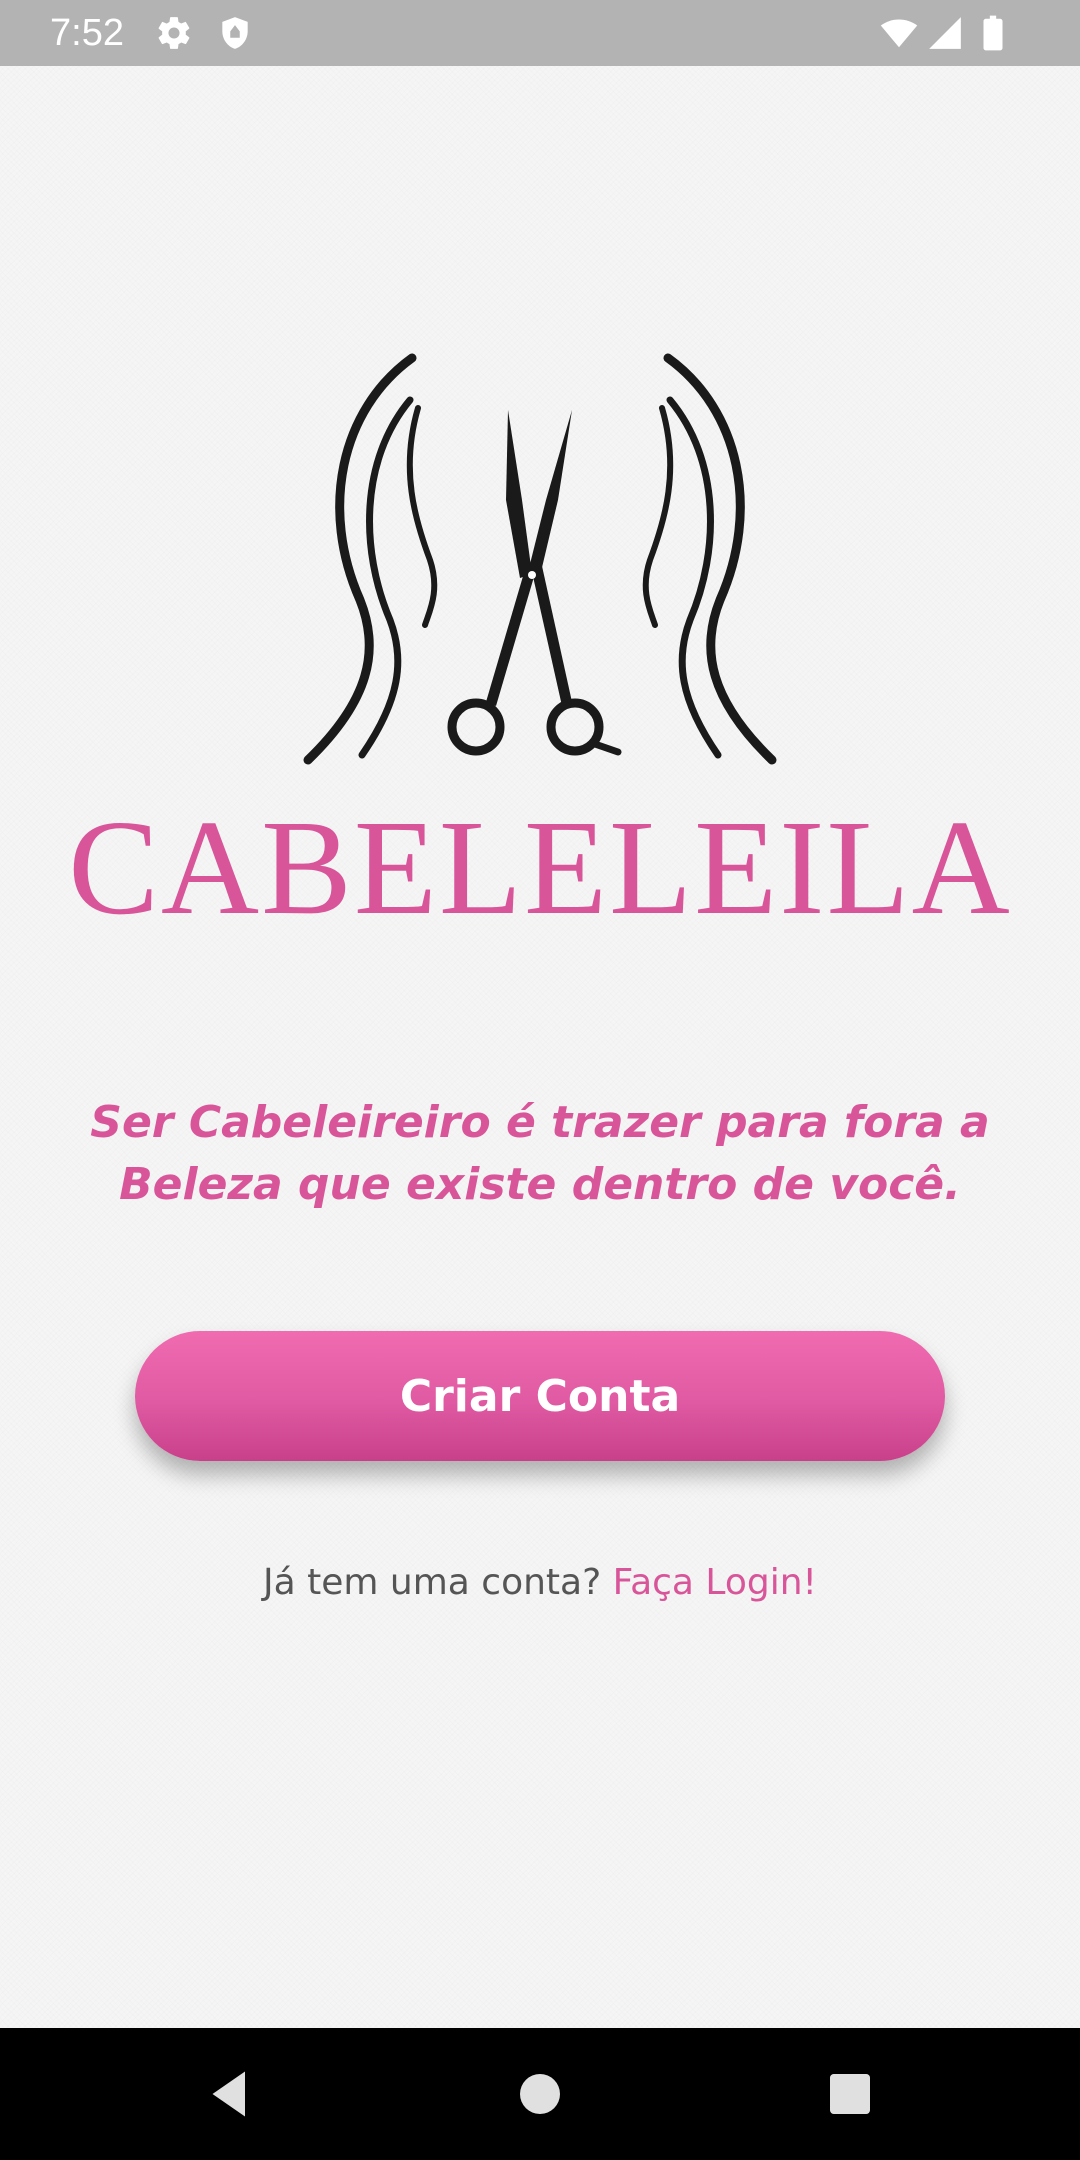 The height and width of the screenshot is (2160, 1080). Describe the element at coordinates (87, 33) in the screenshot. I see `status-time: 7:52` at that location.